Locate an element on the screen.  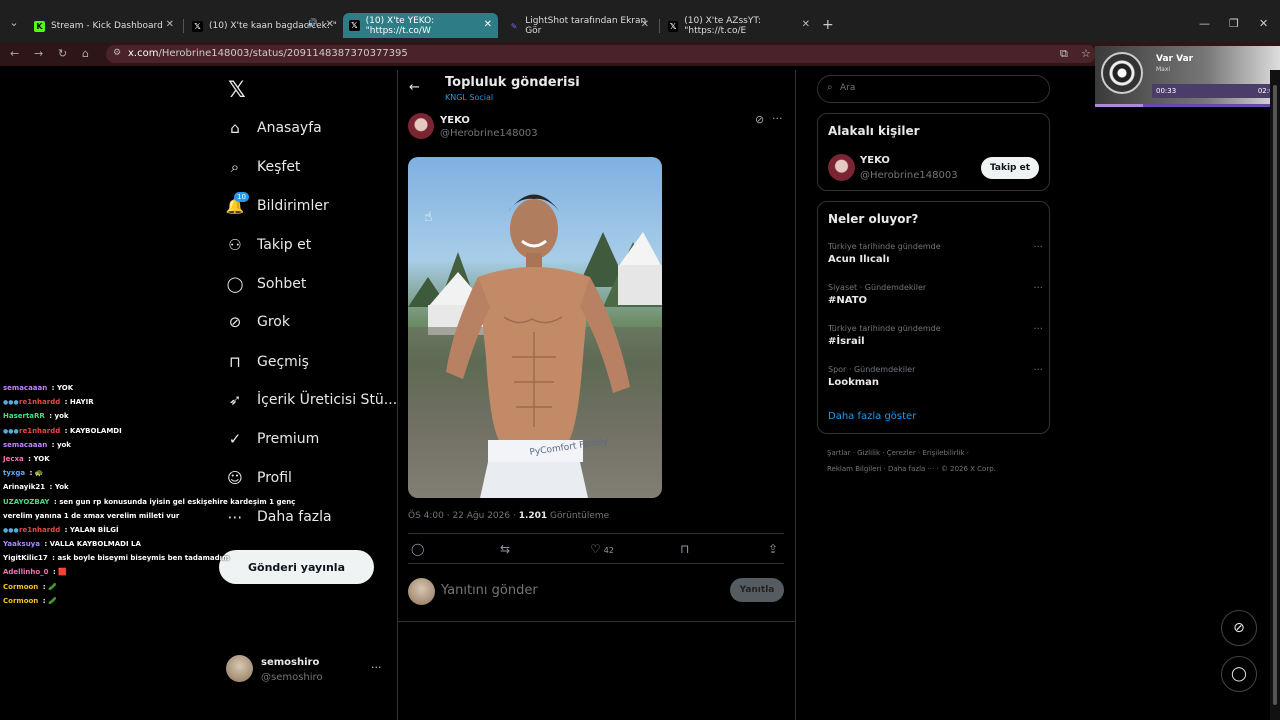
view-count: 1.201 is located at coordinates (533, 516).